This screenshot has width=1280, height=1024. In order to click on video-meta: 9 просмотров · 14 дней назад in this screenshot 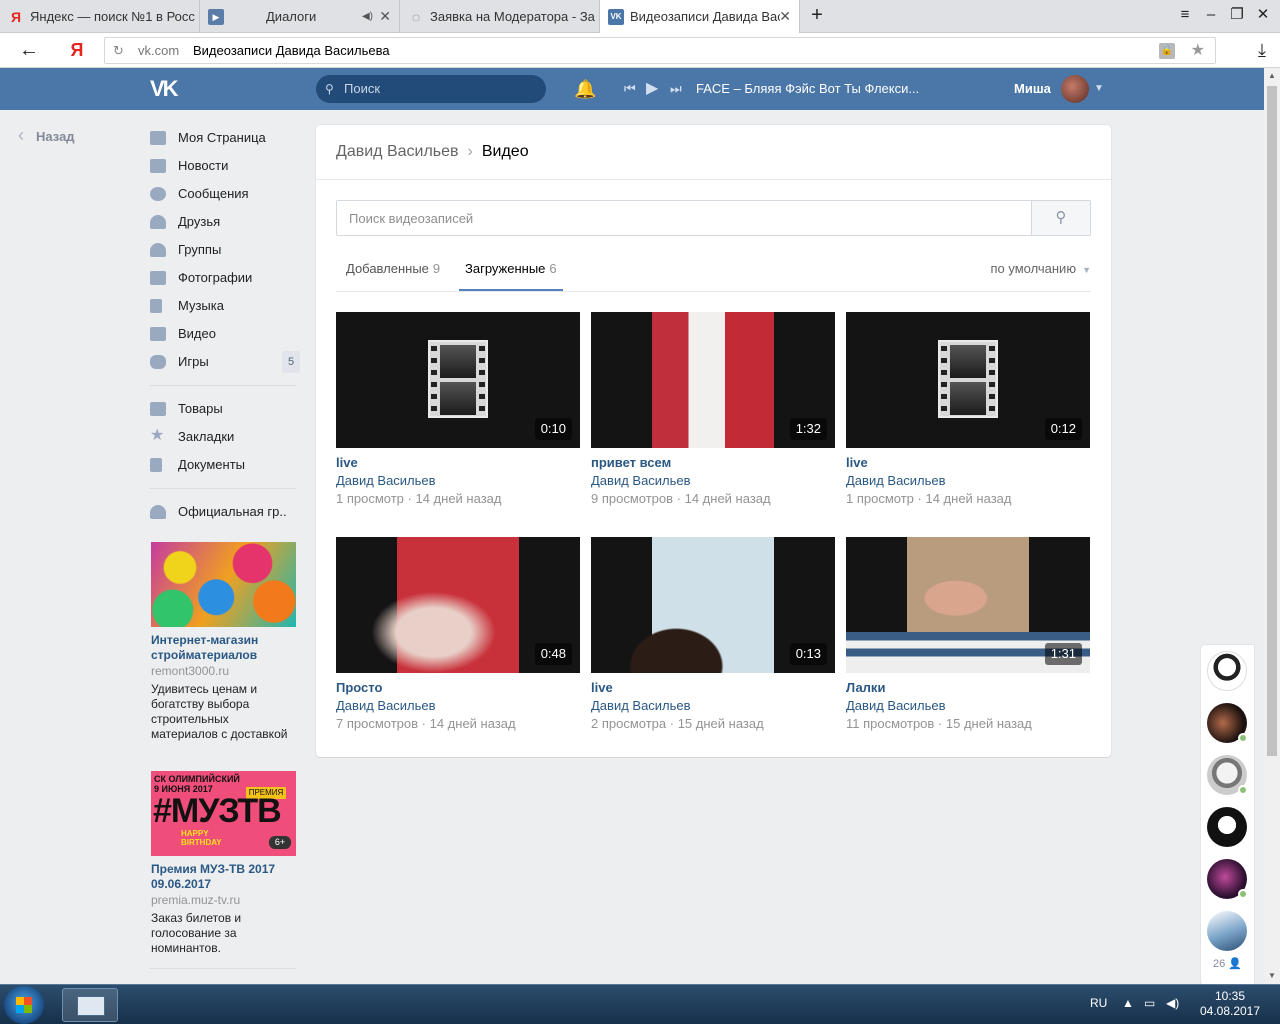, I will do `click(681, 498)`.